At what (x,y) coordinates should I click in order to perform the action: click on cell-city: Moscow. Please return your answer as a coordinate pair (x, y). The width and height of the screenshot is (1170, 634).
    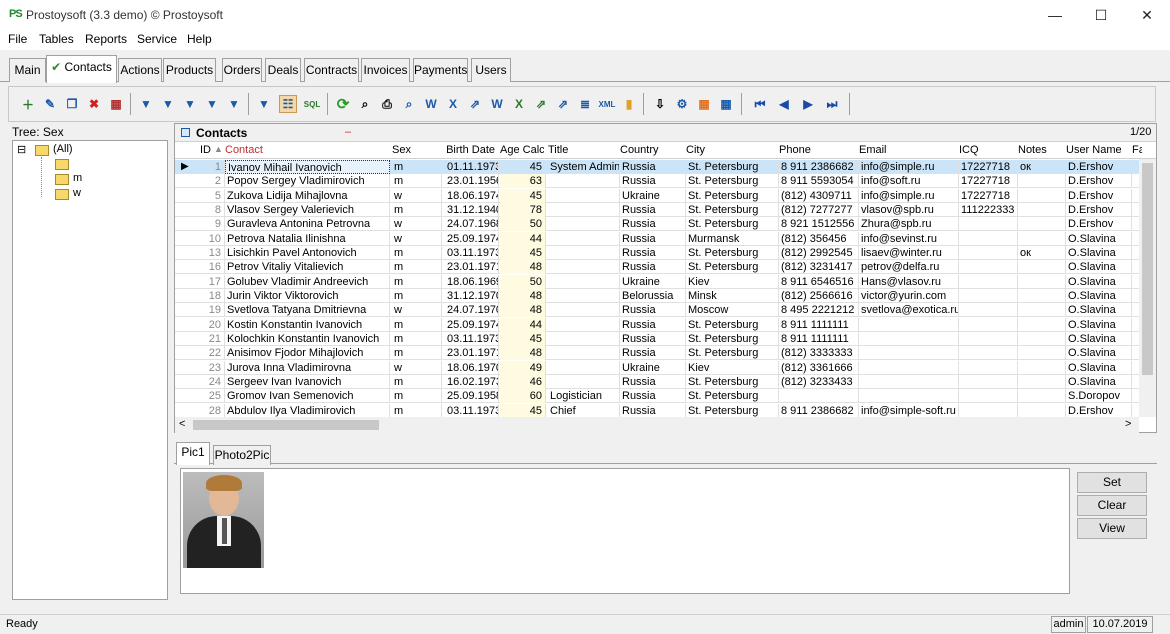
    Looking at the image, I should click on (732, 310).